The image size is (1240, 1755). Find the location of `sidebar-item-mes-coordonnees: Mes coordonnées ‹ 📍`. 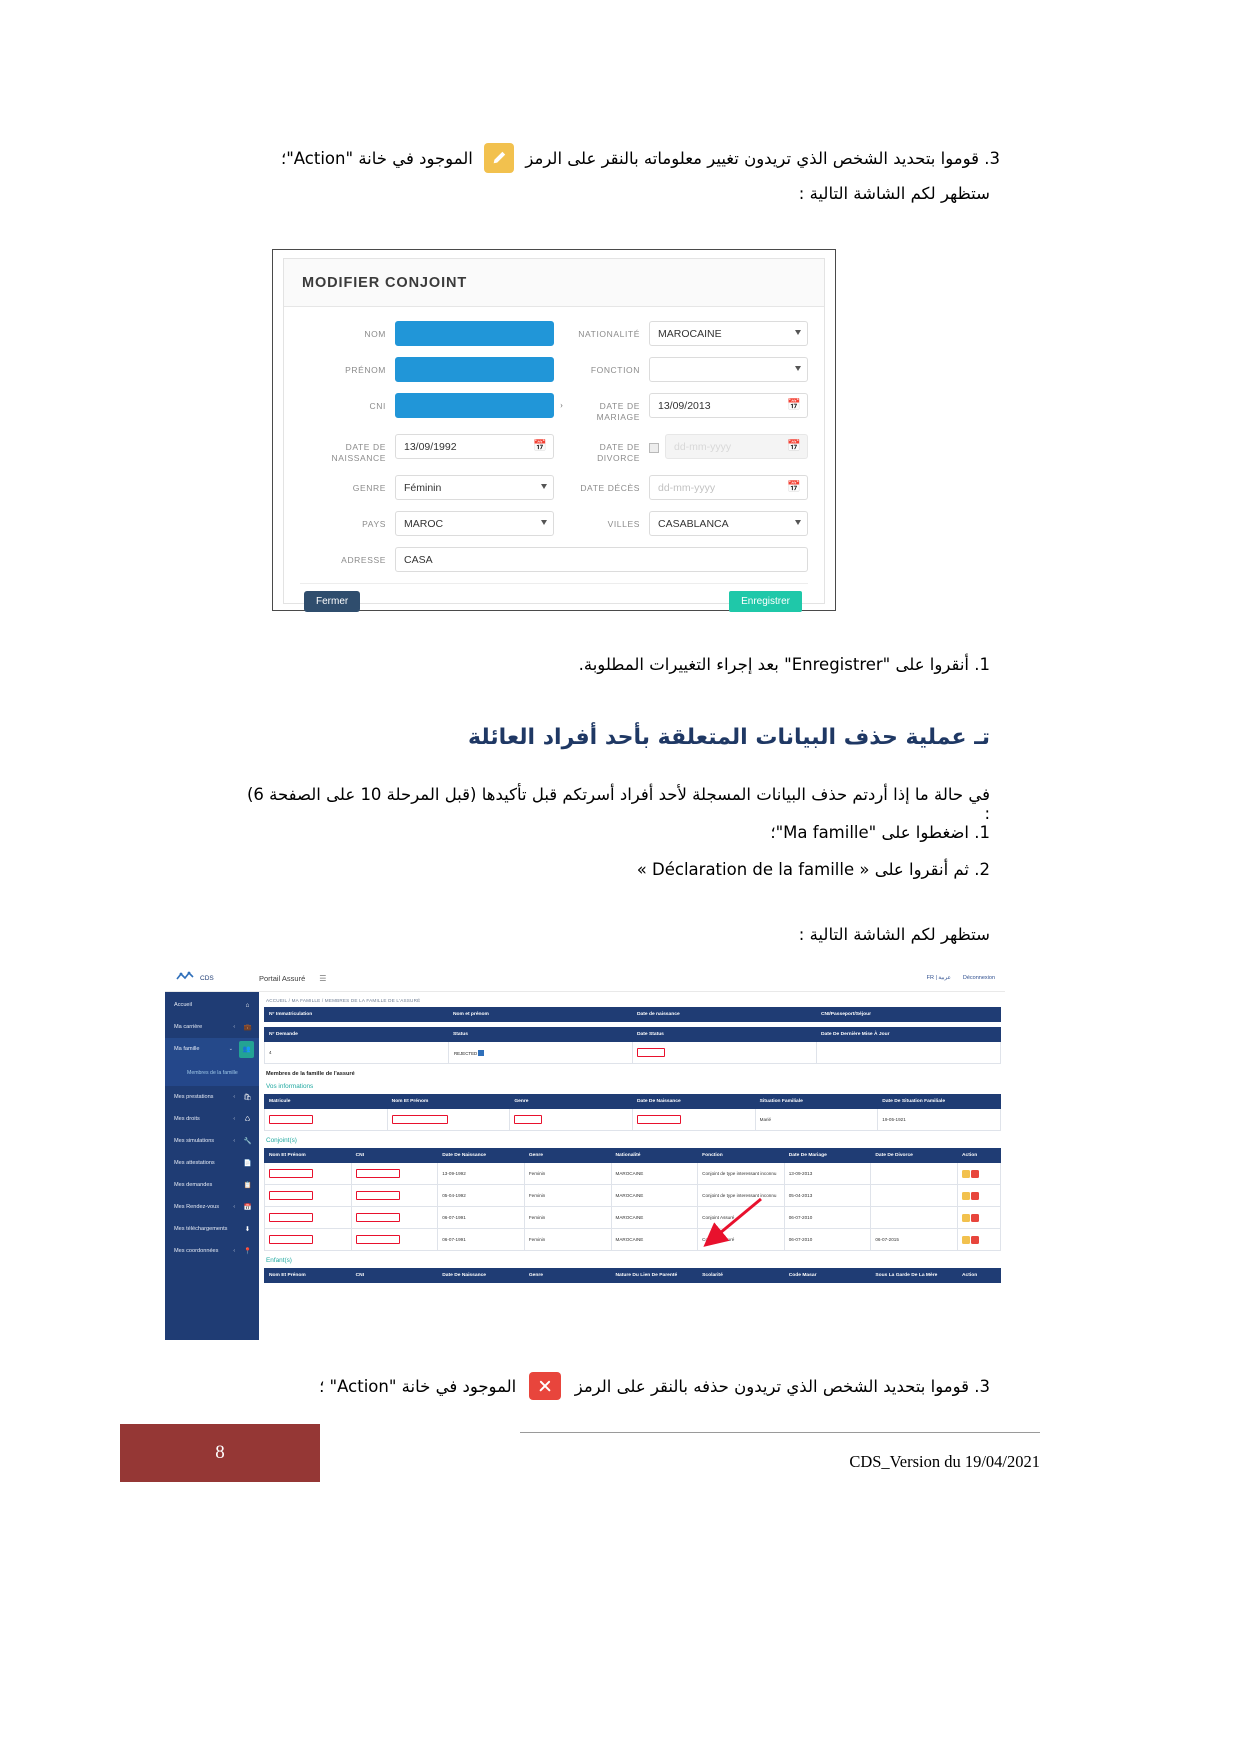

sidebar-item-mes-coordonnees: Mes coordonnées ‹ 📍 is located at coordinates (212, 1251).